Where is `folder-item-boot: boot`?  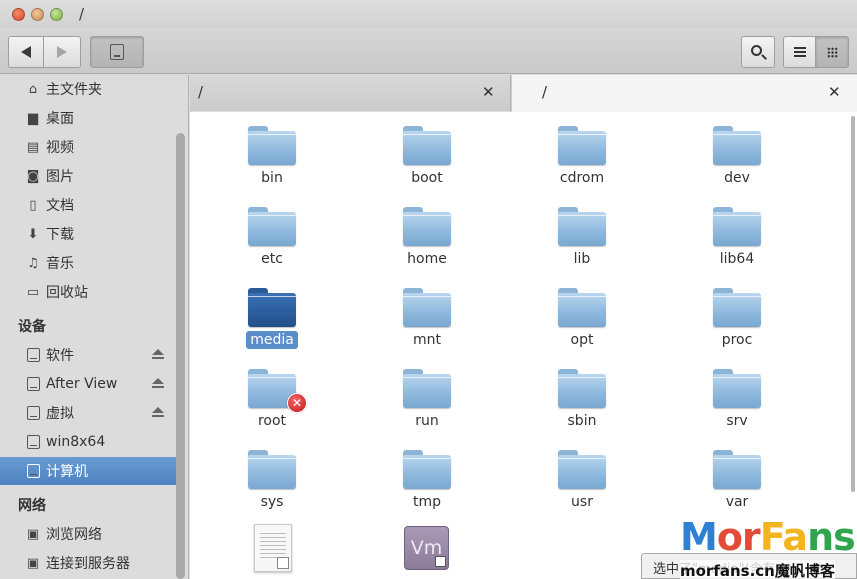 folder-item-boot: boot is located at coordinates (427, 150).